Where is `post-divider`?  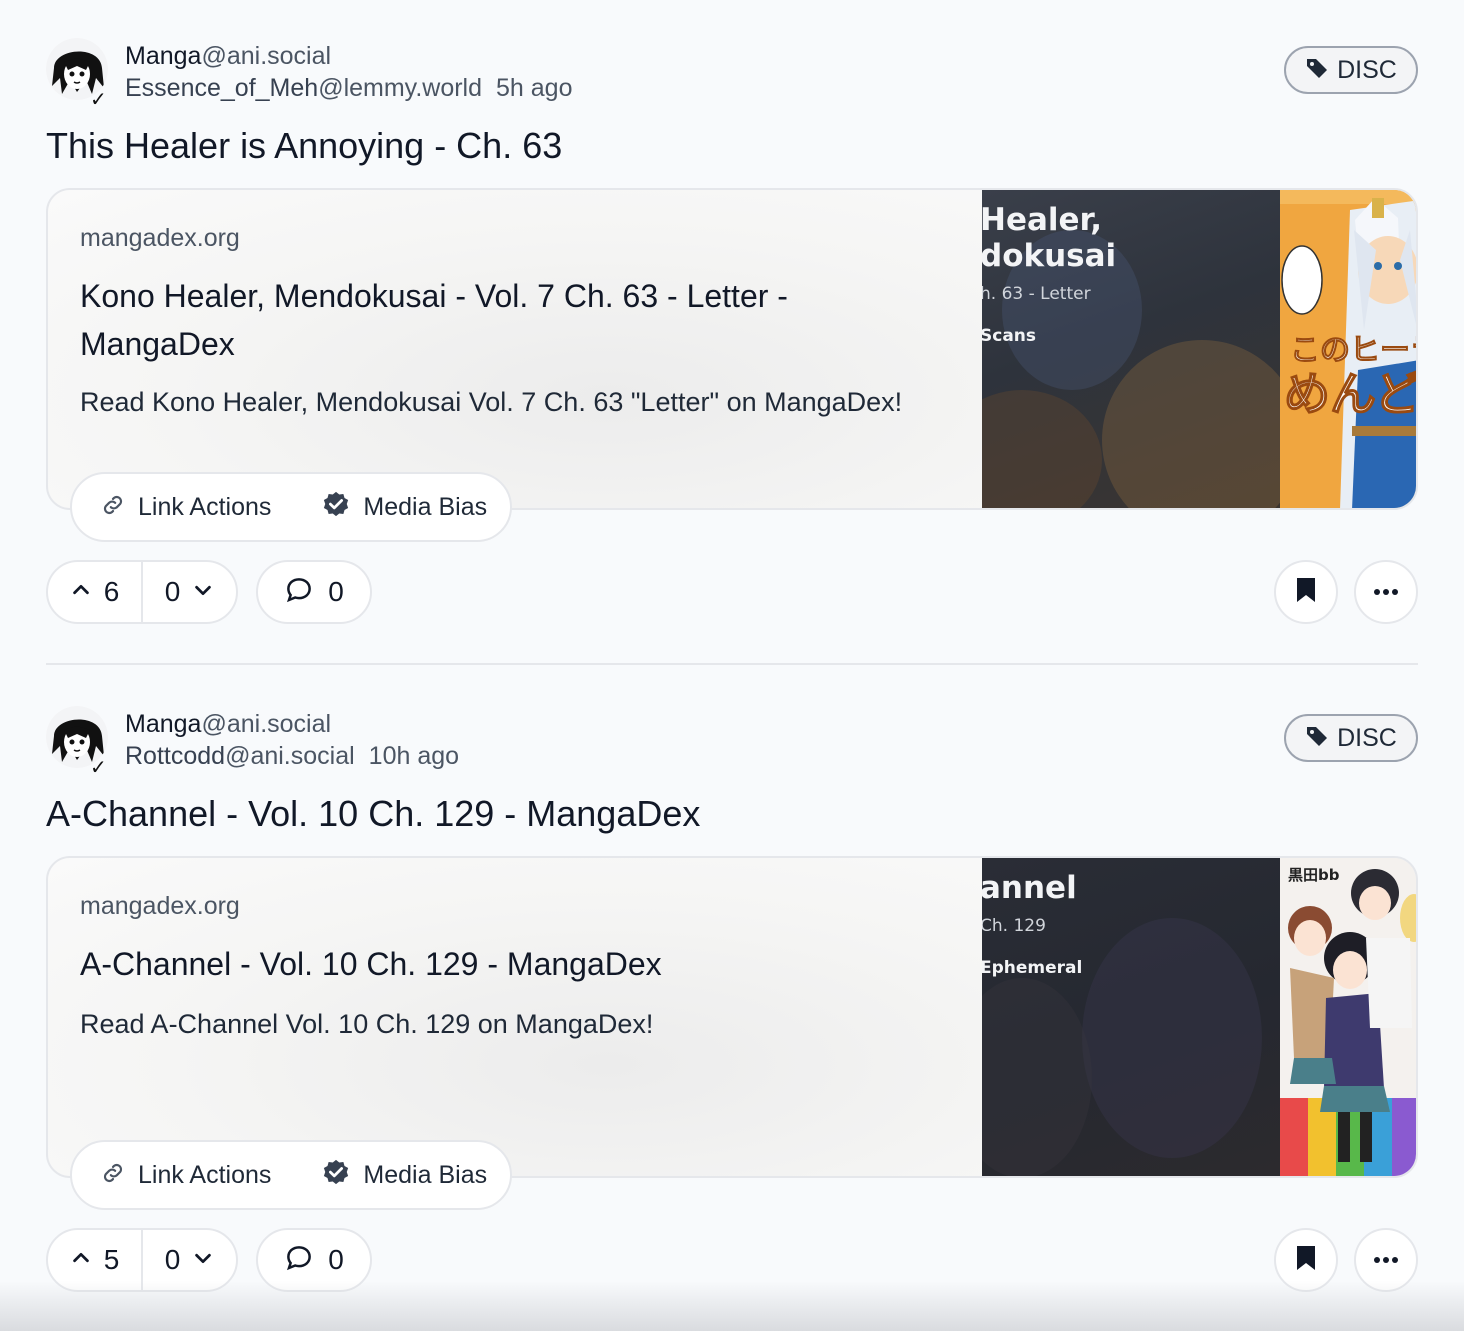 post-divider is located at coordinates (732, 664).